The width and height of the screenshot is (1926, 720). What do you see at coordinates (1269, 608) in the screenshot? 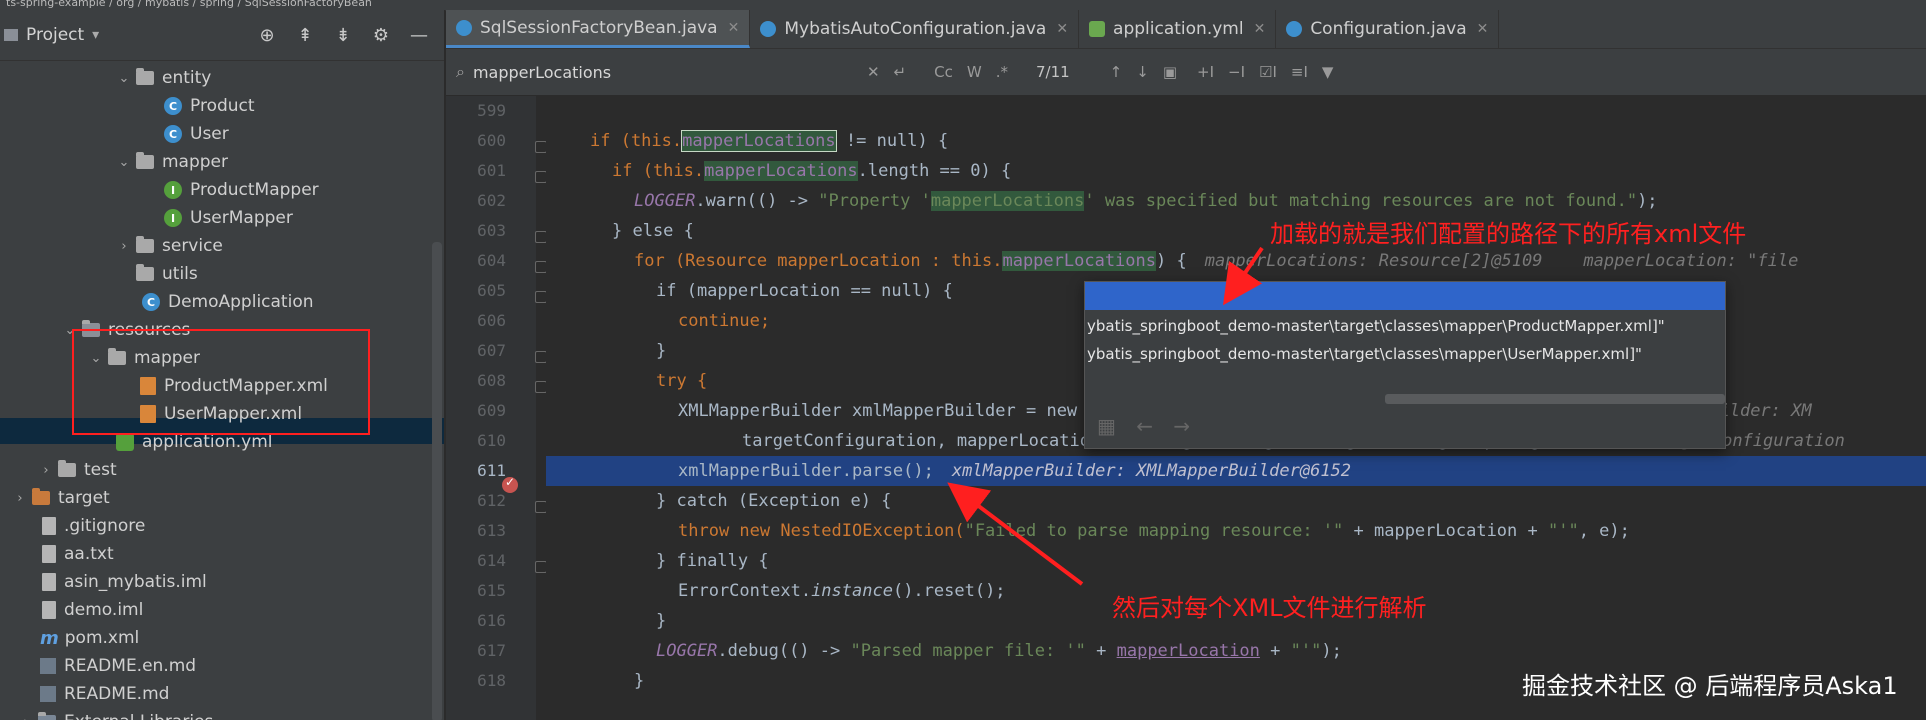
I see `annotation-bottom: 然后对每个XML文件进行解析` at bounding box center [1269, 608].